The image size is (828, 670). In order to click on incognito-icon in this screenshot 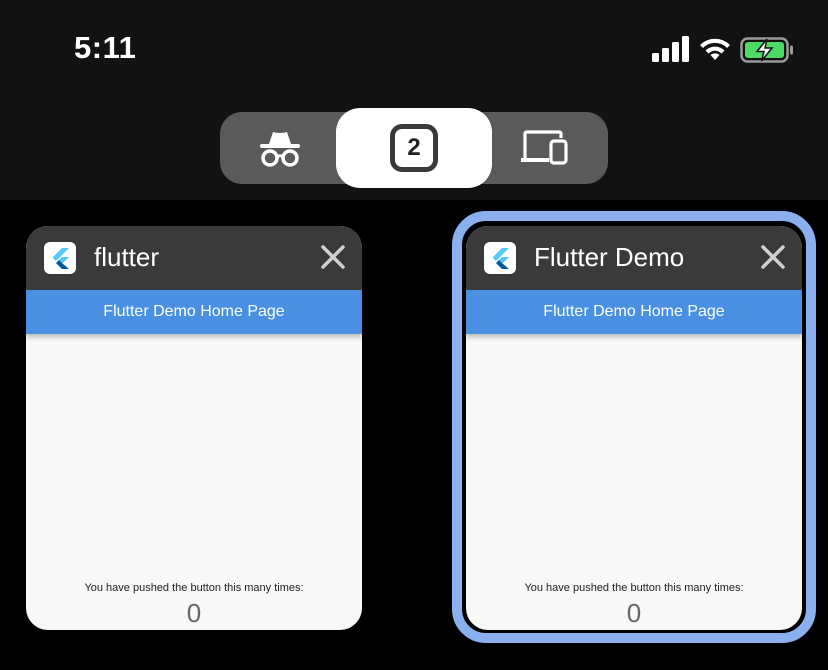, I will do `click(280, 149)`.